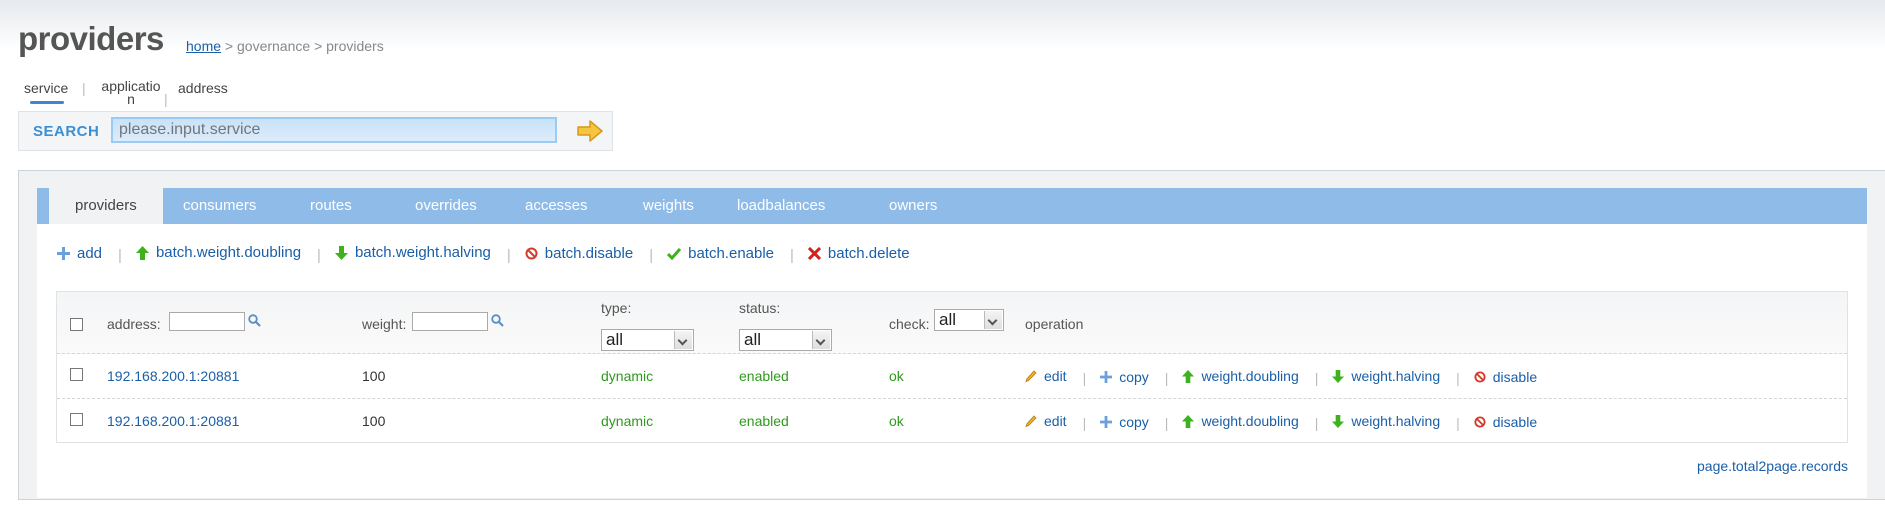 This screenshot has height=513, width=1885. Describe the element at coordinates (579, 253) in the screenshot. I see `batch-disable-button: batch.disable` at that location.